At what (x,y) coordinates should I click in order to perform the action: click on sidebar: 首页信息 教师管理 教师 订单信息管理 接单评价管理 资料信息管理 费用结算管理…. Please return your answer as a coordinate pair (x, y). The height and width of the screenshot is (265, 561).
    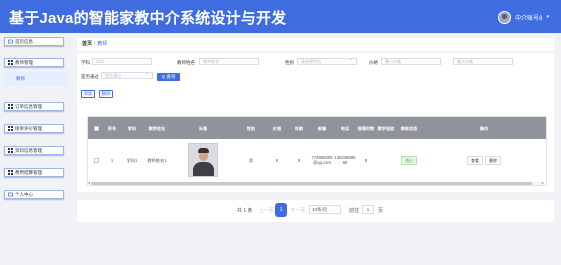
    Looking at the image, I should click on (38, 149).